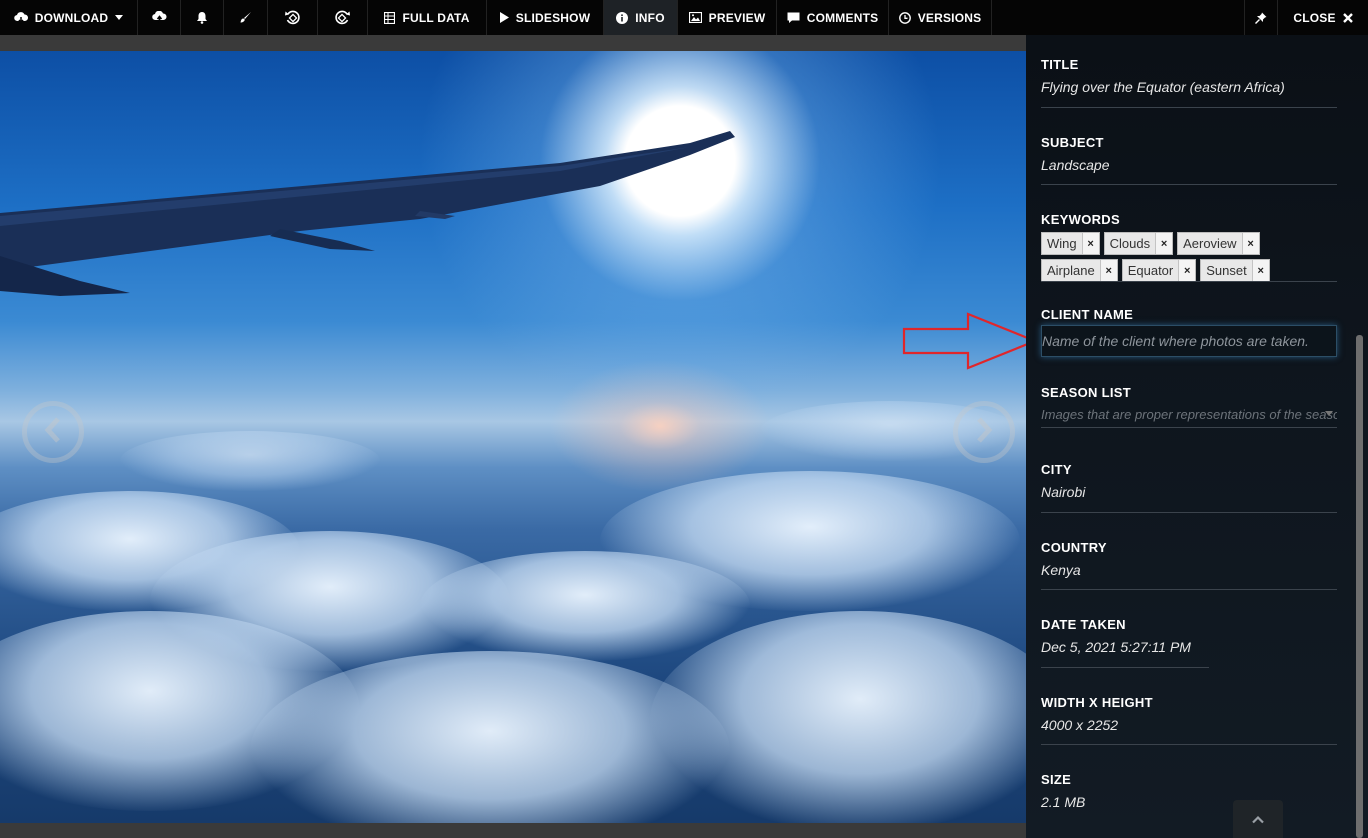  Describe the element at coordinates (1189, 791) in the screenshot. I see `field-size: SIZE 2.1 MB` at that location.